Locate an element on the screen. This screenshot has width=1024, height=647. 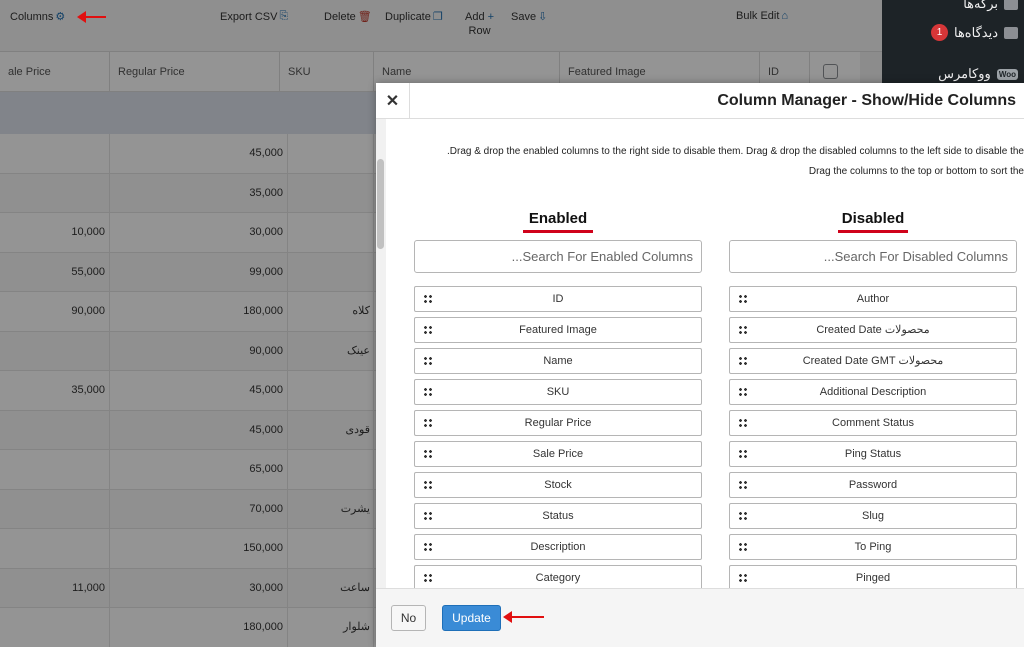
disabled-underline is located at coordinates (873, 231).